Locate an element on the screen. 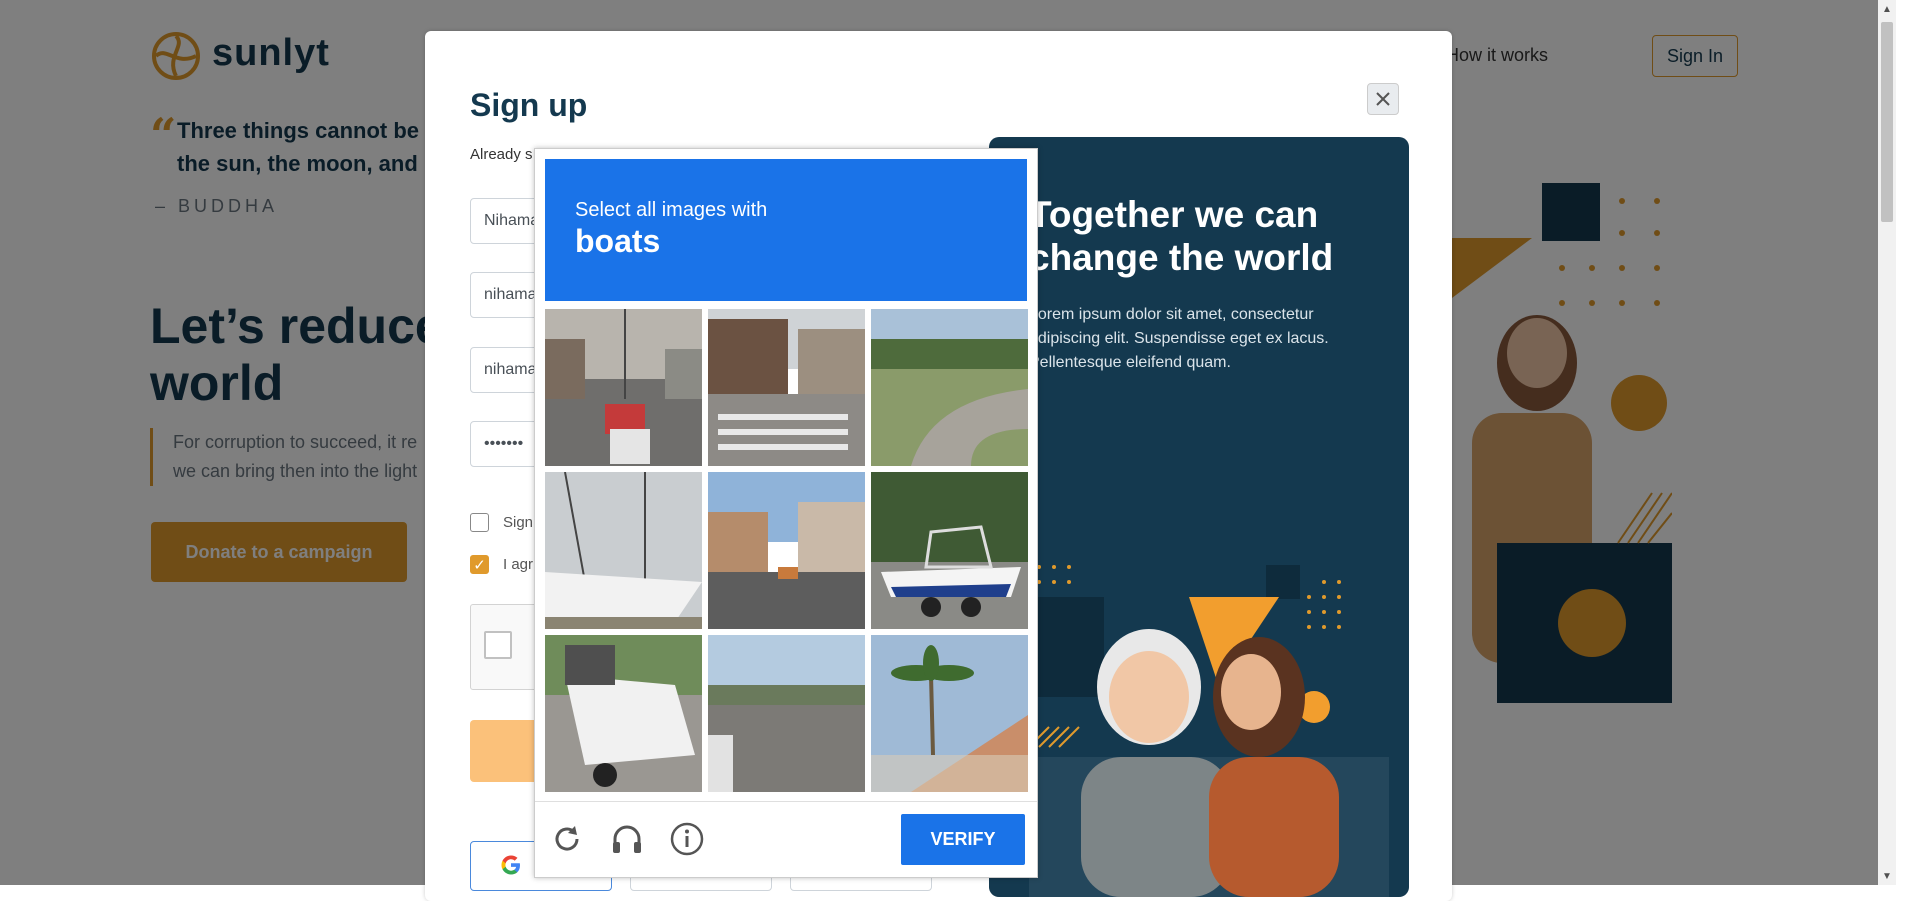 The height and width of the screenshot is (901, 1920). terms-checkbox: ✓ is located at coordinates (479, 564).